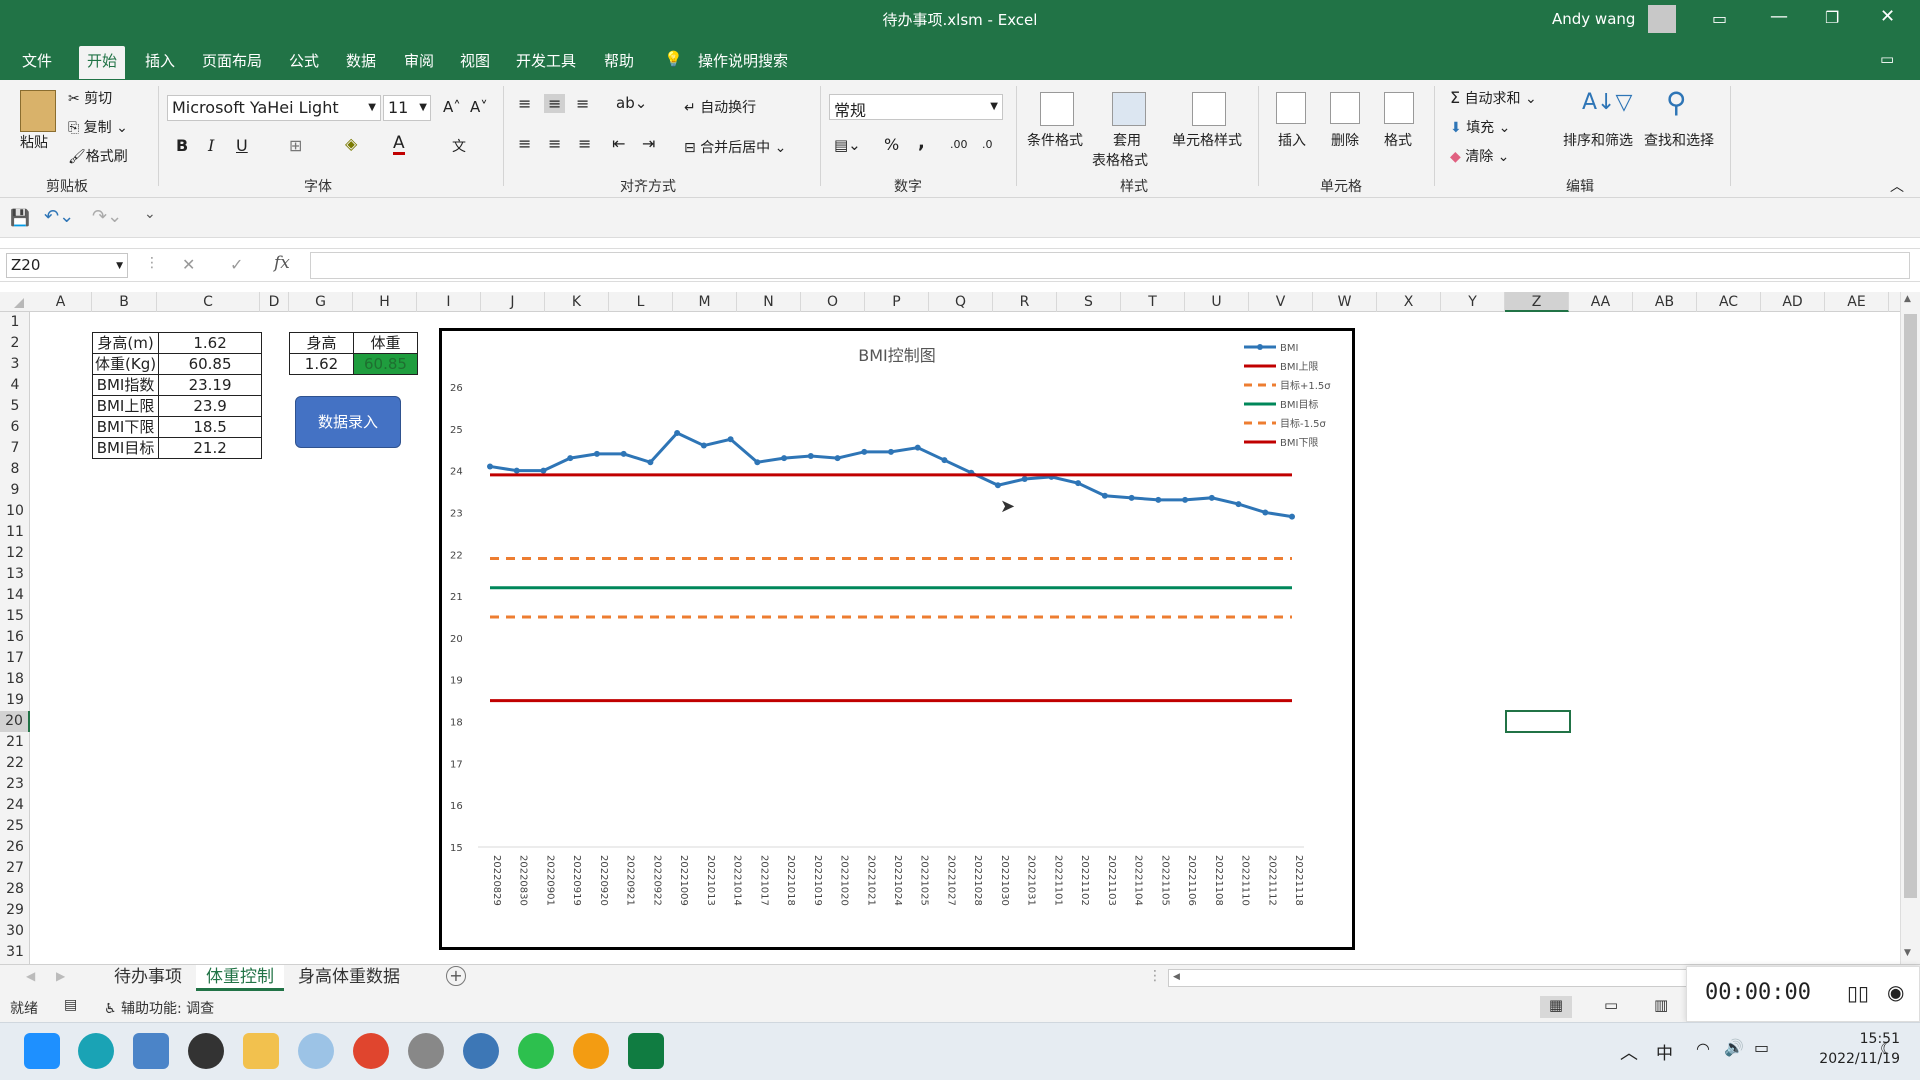 This screenshot has height=1080, width=1920. What do you see at coordinates (1910, 606) in the screenshot?
I see `scroll-thumb` at bounding box center [1910, 606].